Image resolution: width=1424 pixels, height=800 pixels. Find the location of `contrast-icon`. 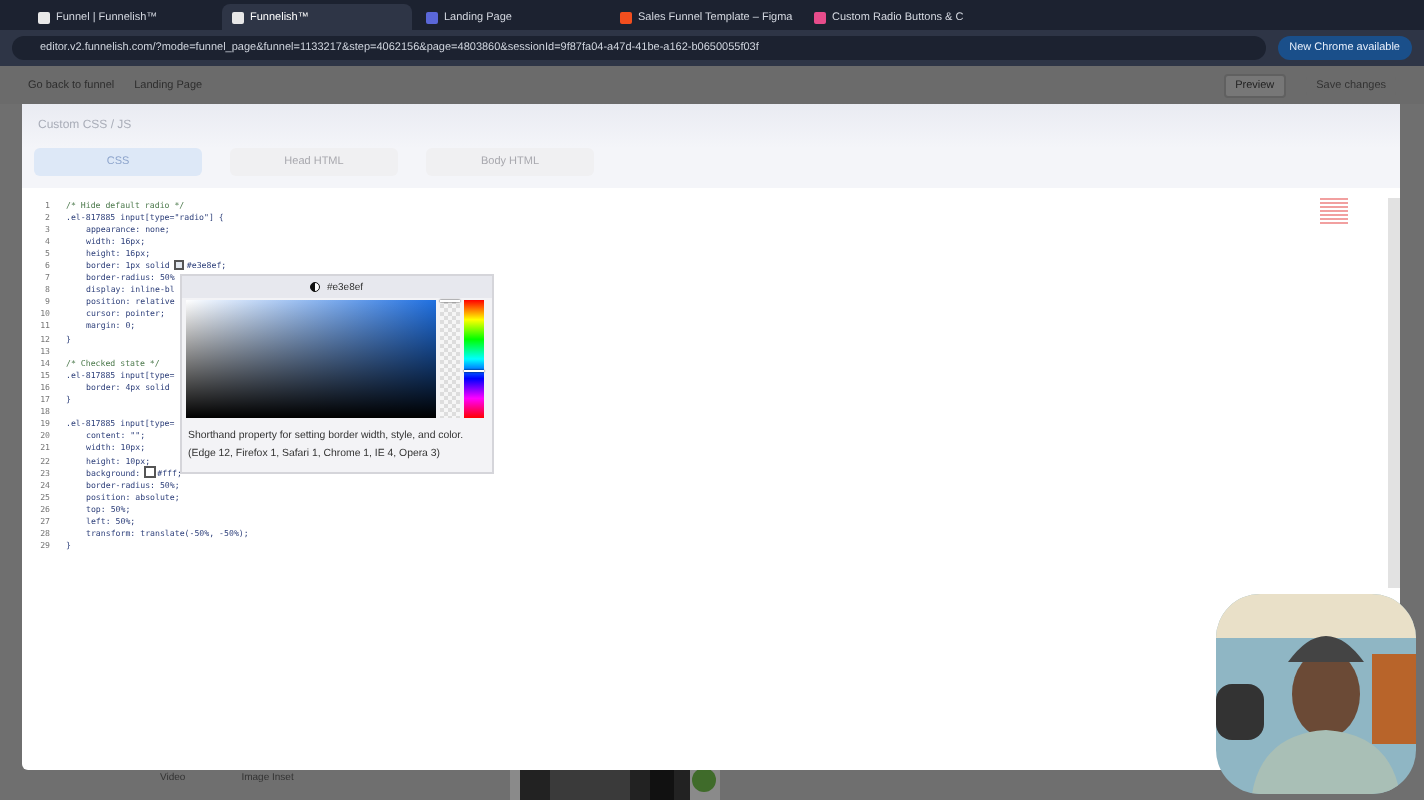

contrast-icon is located at coordinates (315, 287).